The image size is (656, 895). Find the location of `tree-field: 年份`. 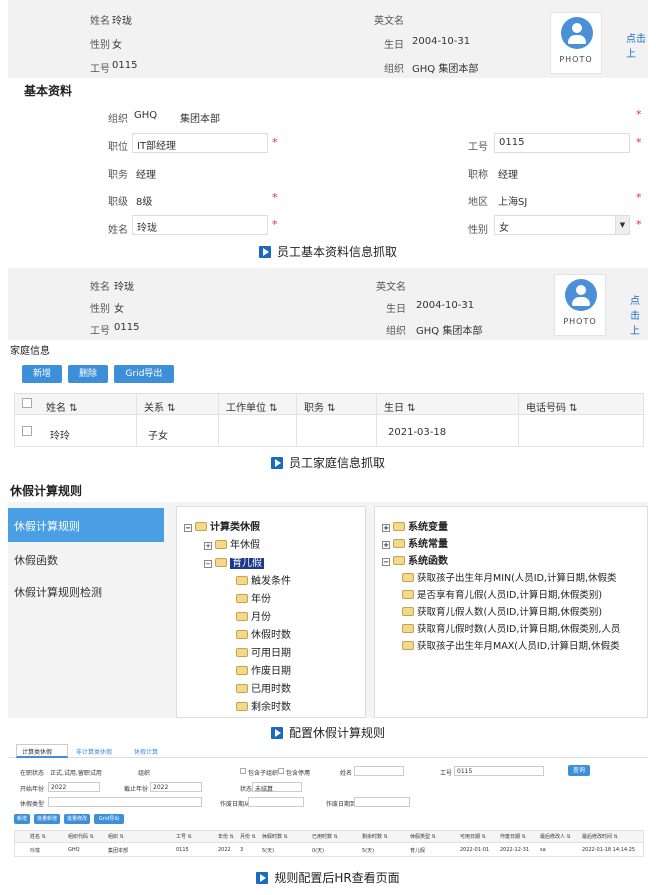

tree-field: 年份 is located at coordinates (253, 597).